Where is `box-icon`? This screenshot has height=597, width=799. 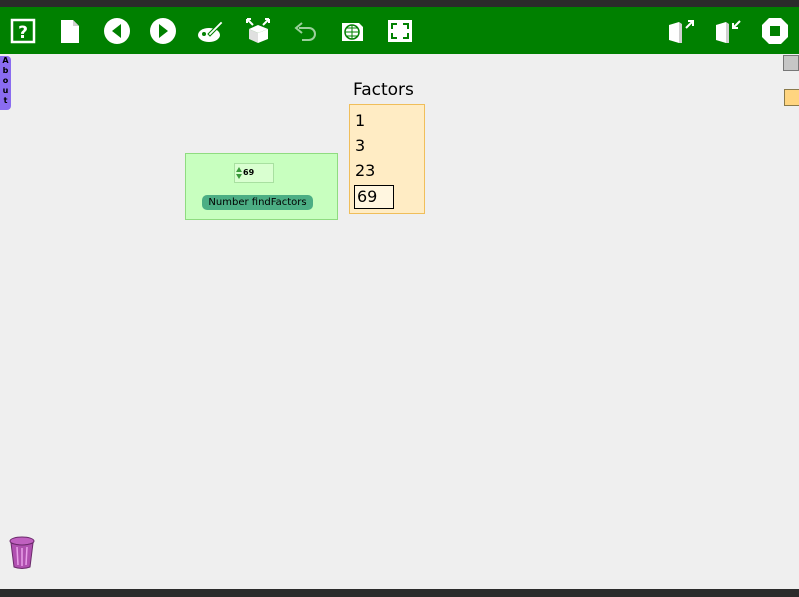 box-icon is located at coordinates (258, 30).